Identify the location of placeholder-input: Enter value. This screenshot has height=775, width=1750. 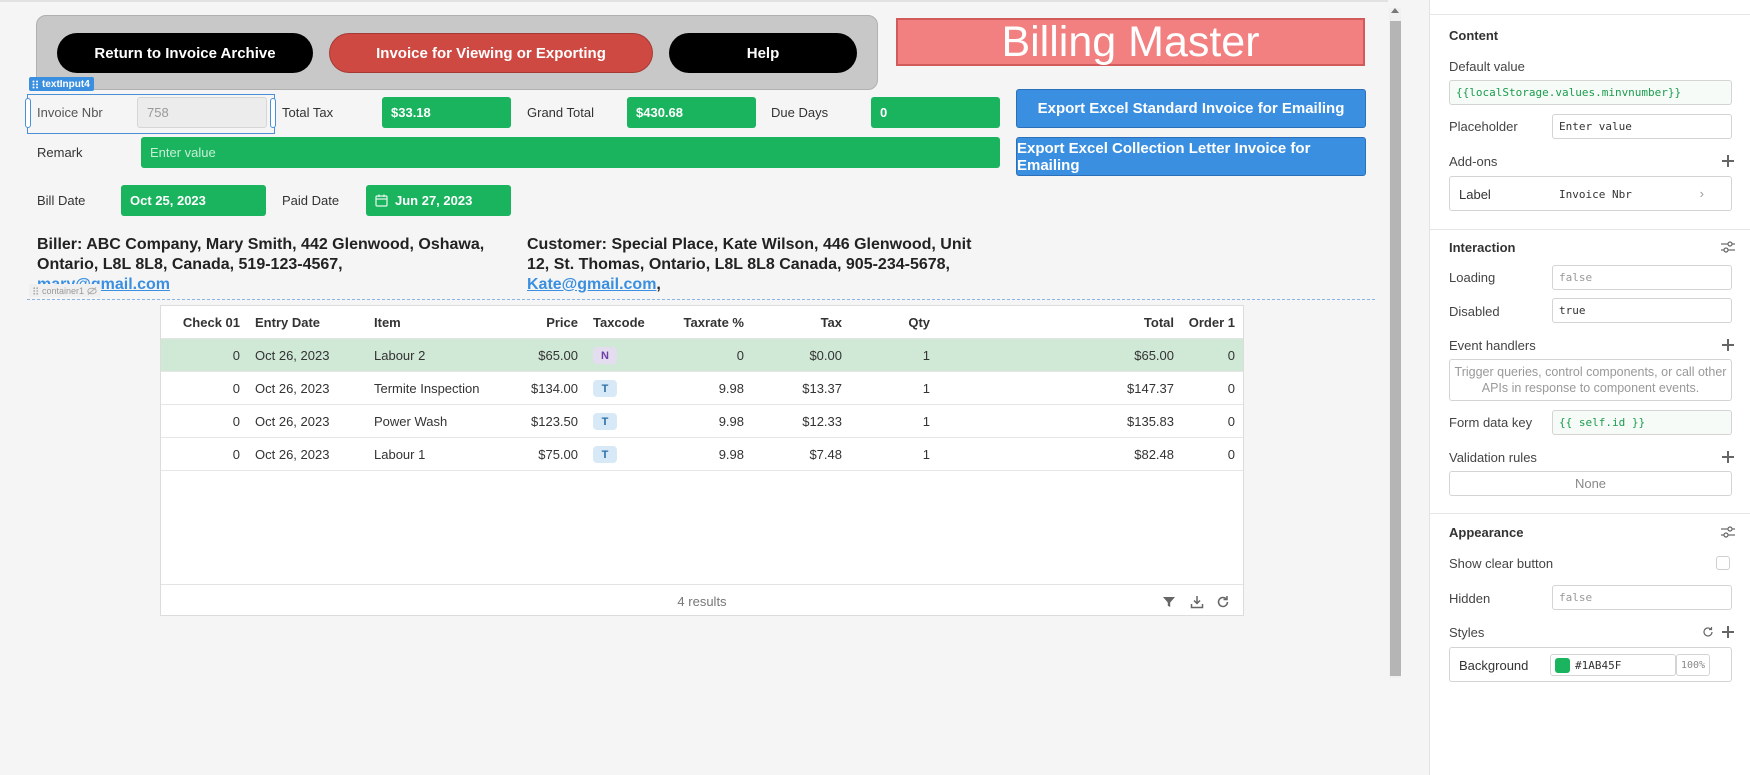
(1642, 126).